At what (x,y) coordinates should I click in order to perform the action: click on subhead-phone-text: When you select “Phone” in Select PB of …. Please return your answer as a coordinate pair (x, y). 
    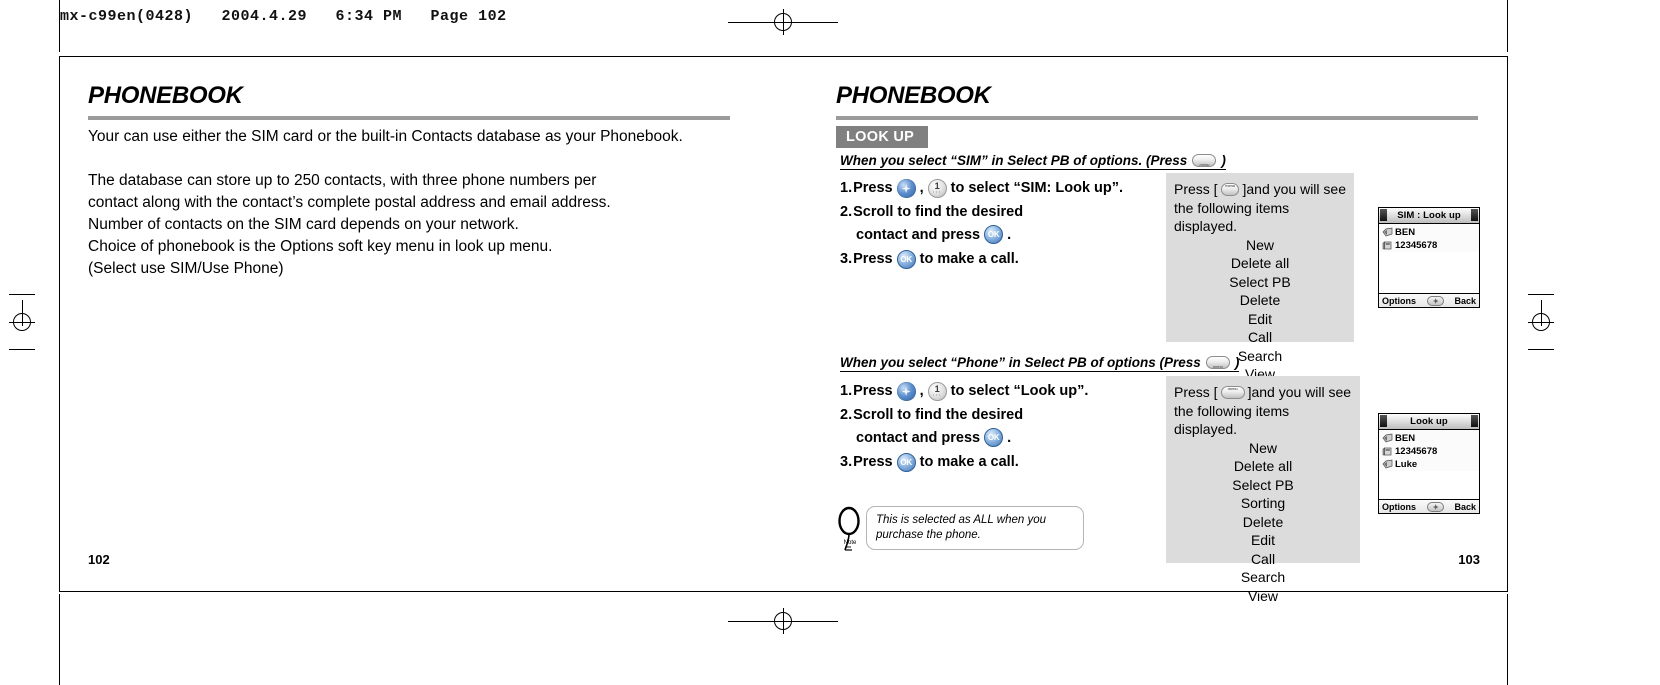
    Looking at the image, I should click on (1020, 362).